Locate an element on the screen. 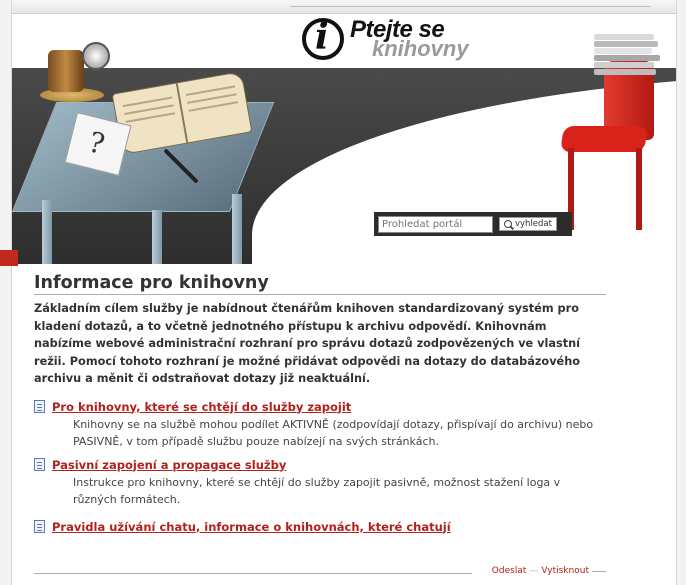  link-passive-participation: Pasivní zapojení a propagace služby is located at coordinates (169, 465).